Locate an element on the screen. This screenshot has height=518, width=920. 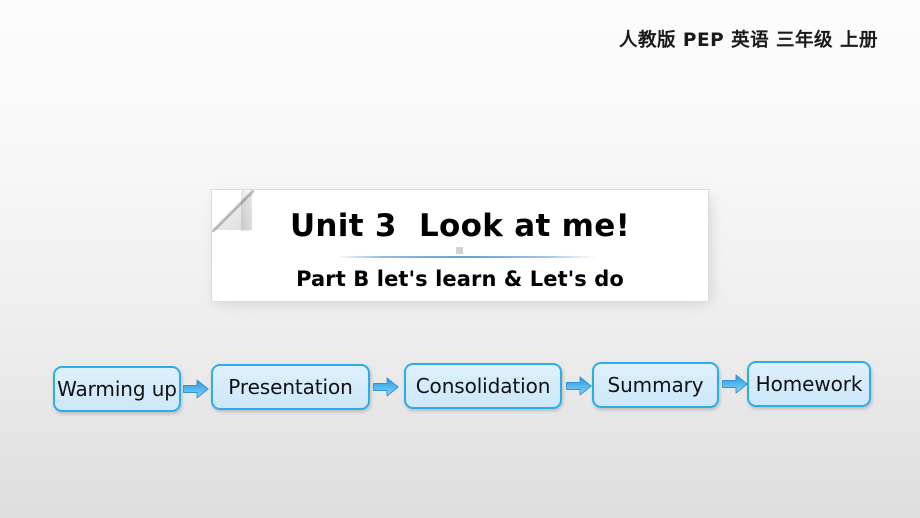
flow-step-presentation: Presentation is located at coordinates (290, 387).